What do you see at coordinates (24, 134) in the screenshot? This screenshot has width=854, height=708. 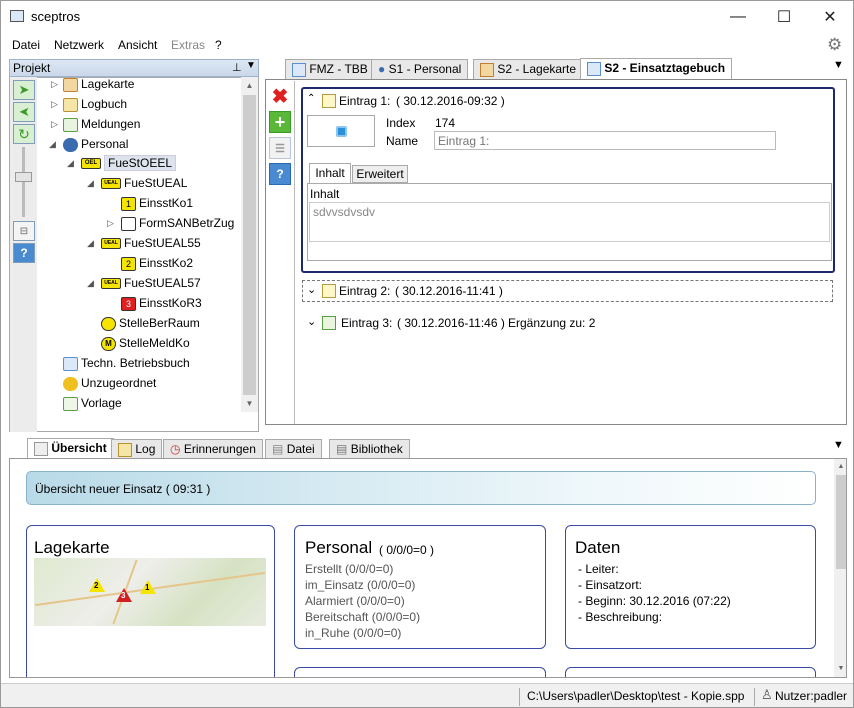 I see `refresh-icon: ↻` at bounding box center [24, 134].